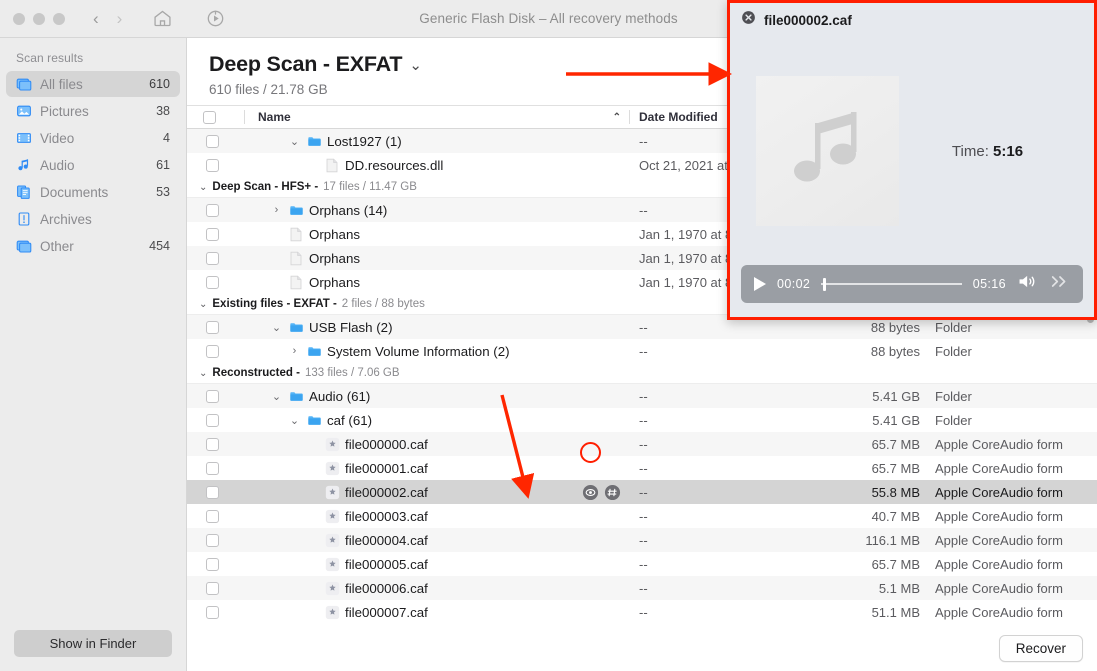  I want to click on maximize-window-button, so click(59, 18).